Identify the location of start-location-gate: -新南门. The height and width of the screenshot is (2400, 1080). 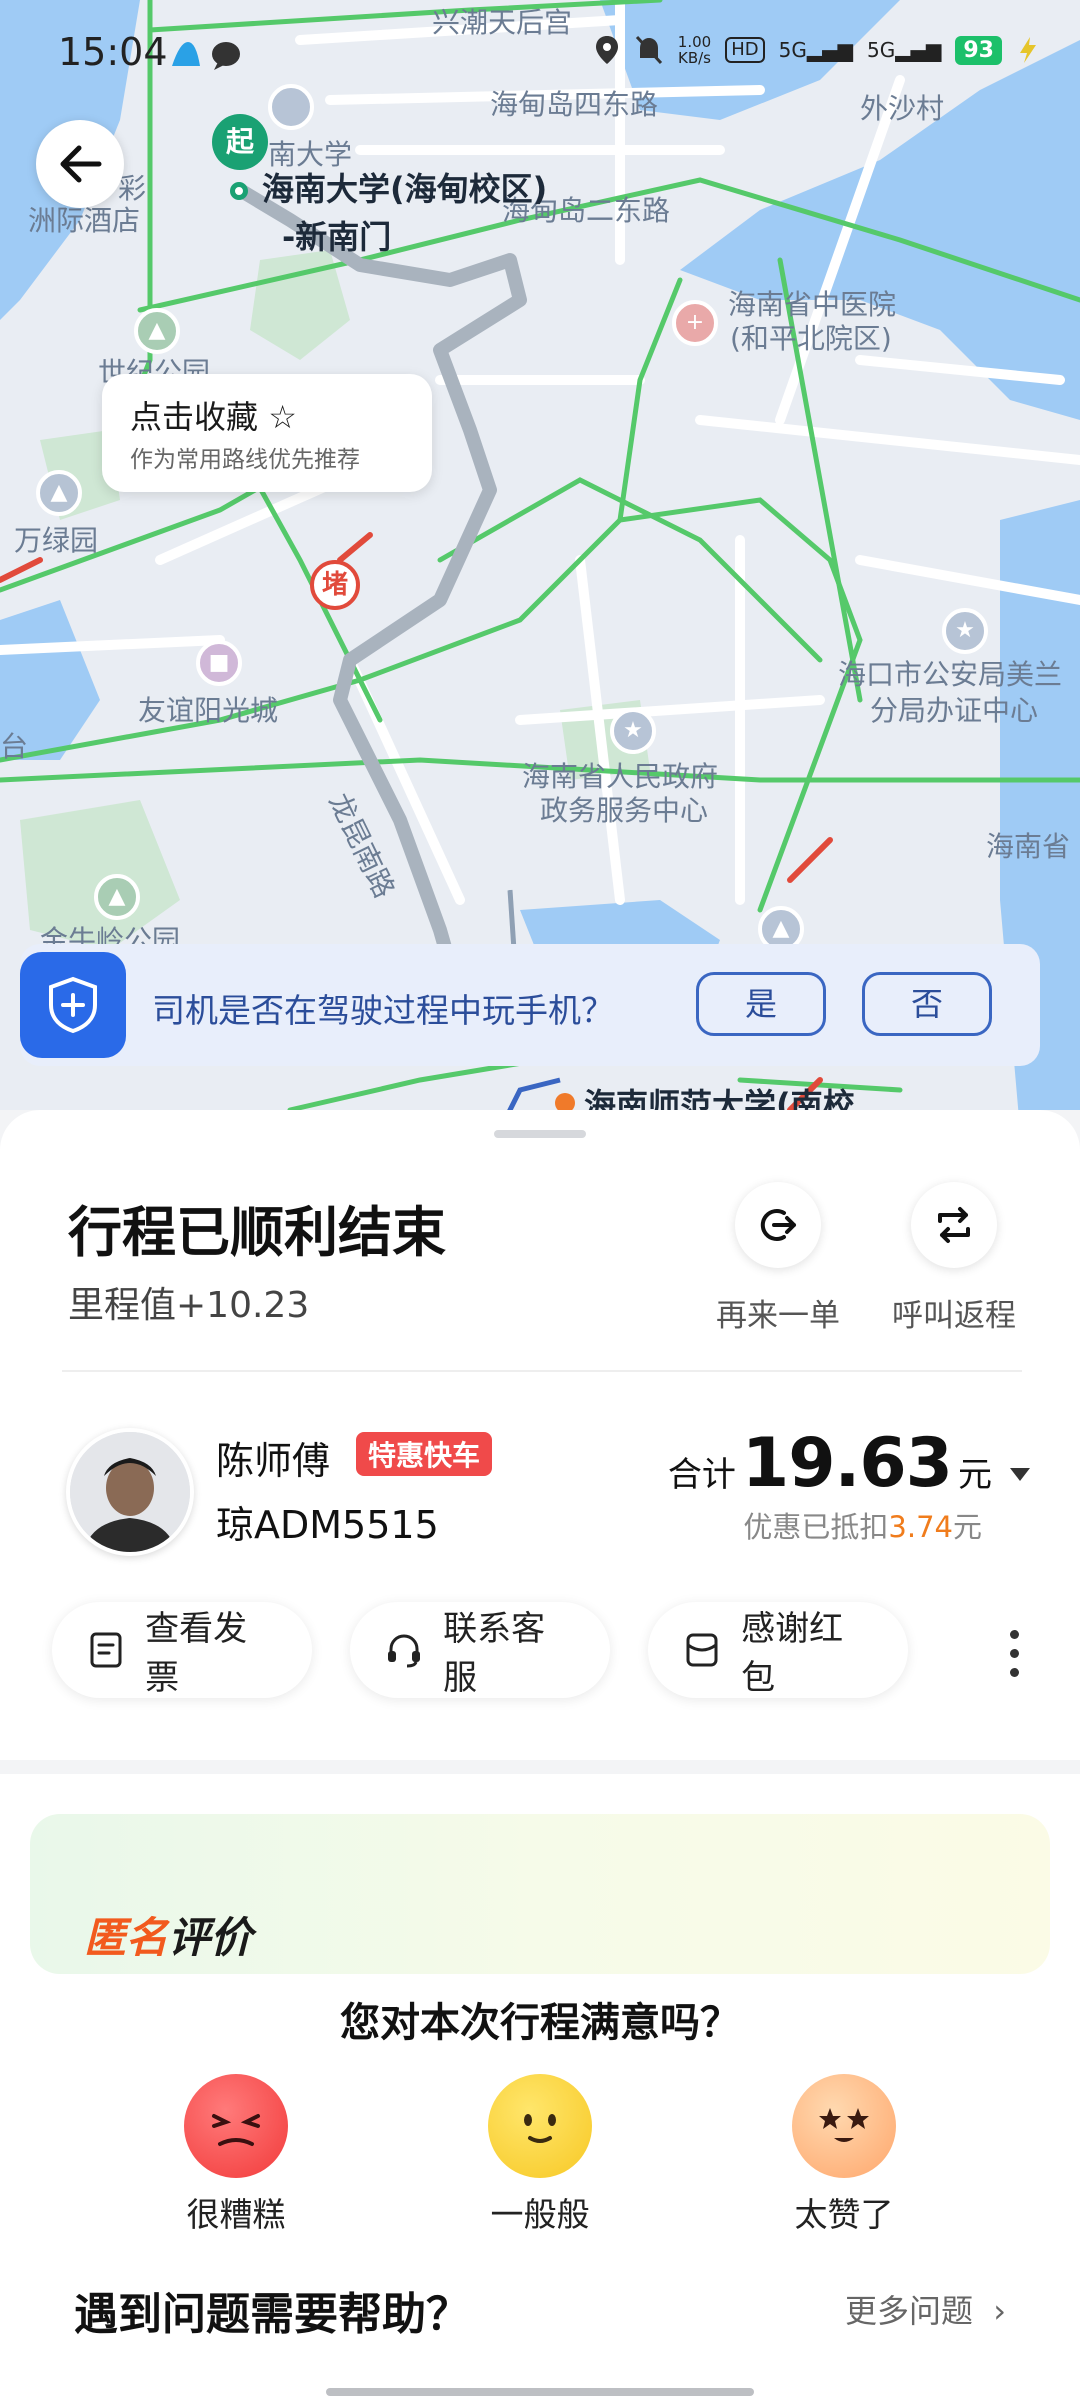
(337, 237).